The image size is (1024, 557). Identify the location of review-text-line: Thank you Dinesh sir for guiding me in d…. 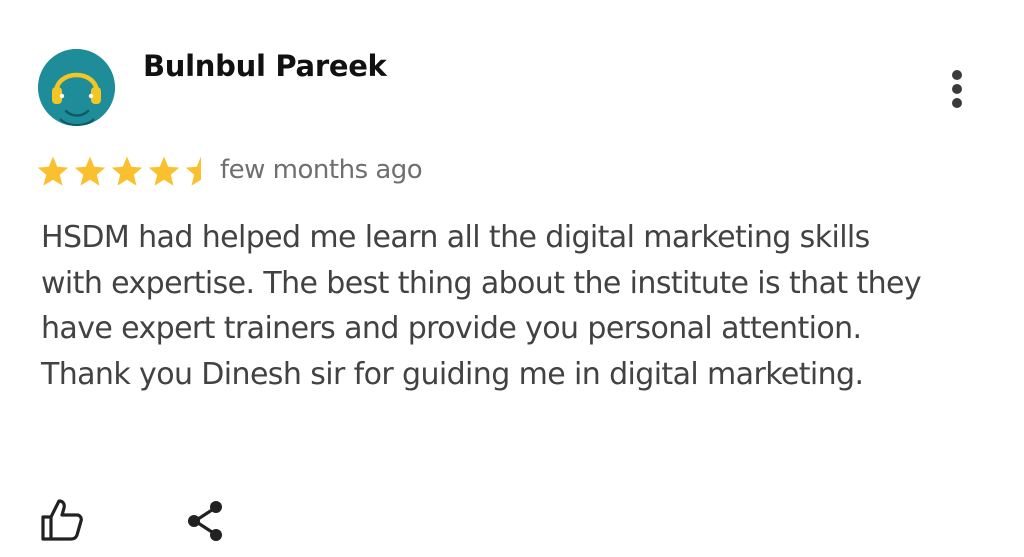
(452, 374).